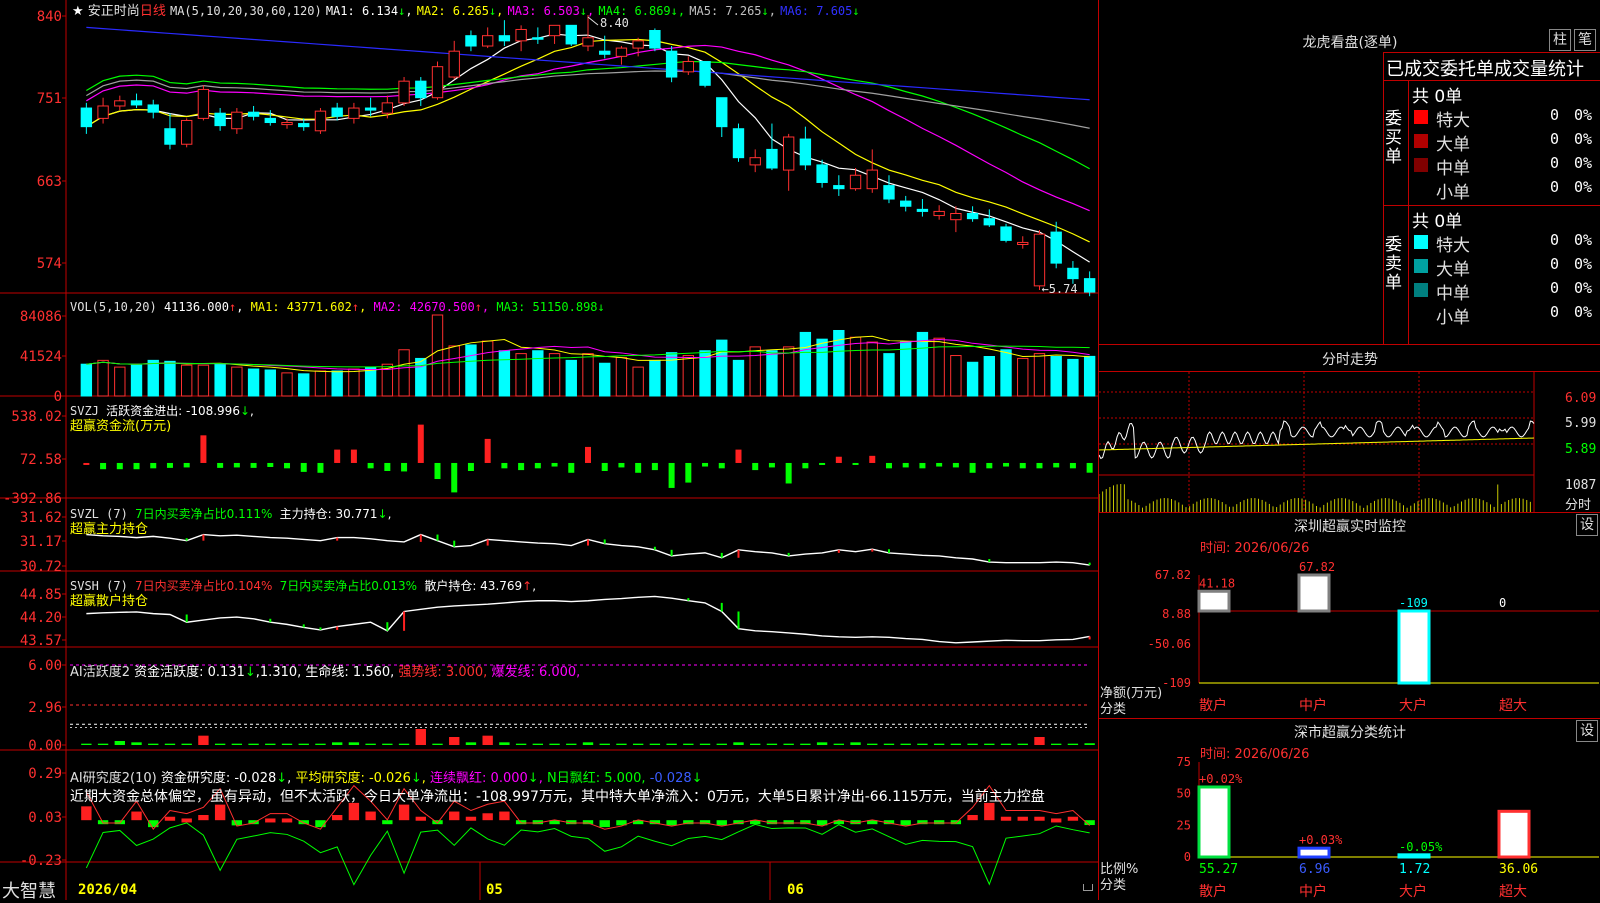  I want to click on period-label: 日线, so click(153, 11).